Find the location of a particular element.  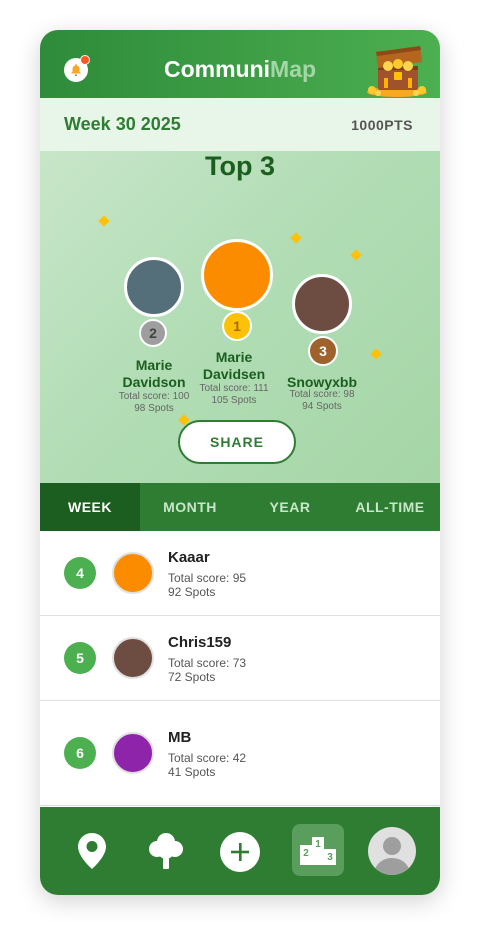

tab-all-time: ALL-TIME is located at coordinates (390, 507).